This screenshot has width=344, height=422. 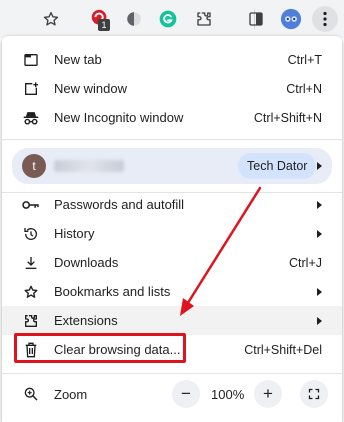 What do you see at coordinates (172, 320) in the screenshot?
I see `menu-item-extensions: Extensions` at bounding box center [172, 320].